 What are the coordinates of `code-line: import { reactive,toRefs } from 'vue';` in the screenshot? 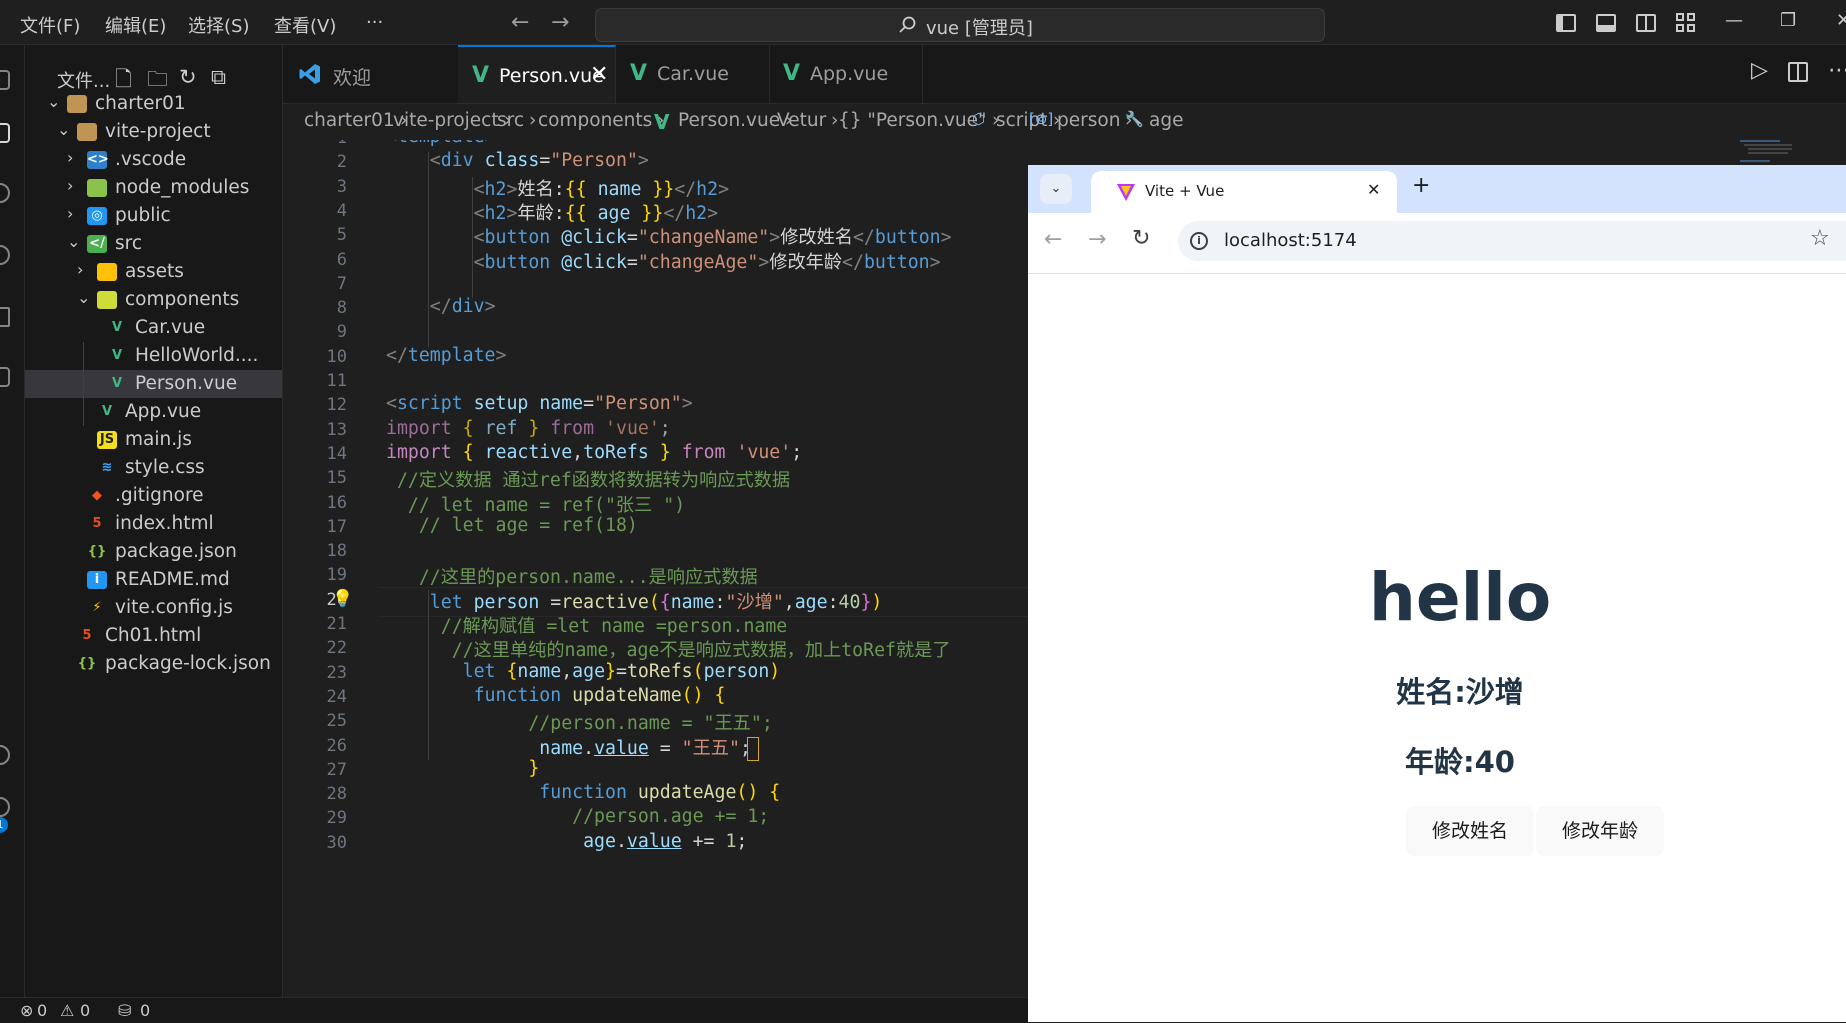 It's located at (594, 452).